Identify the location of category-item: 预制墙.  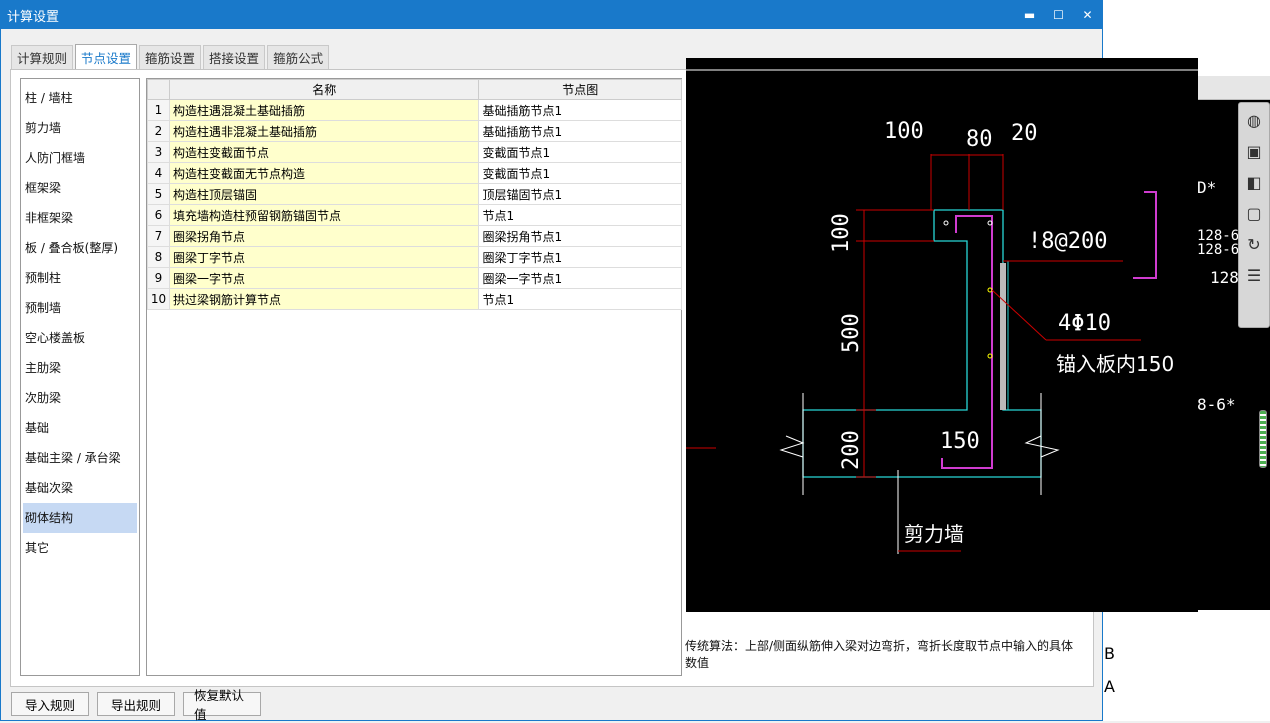
(80, 308).